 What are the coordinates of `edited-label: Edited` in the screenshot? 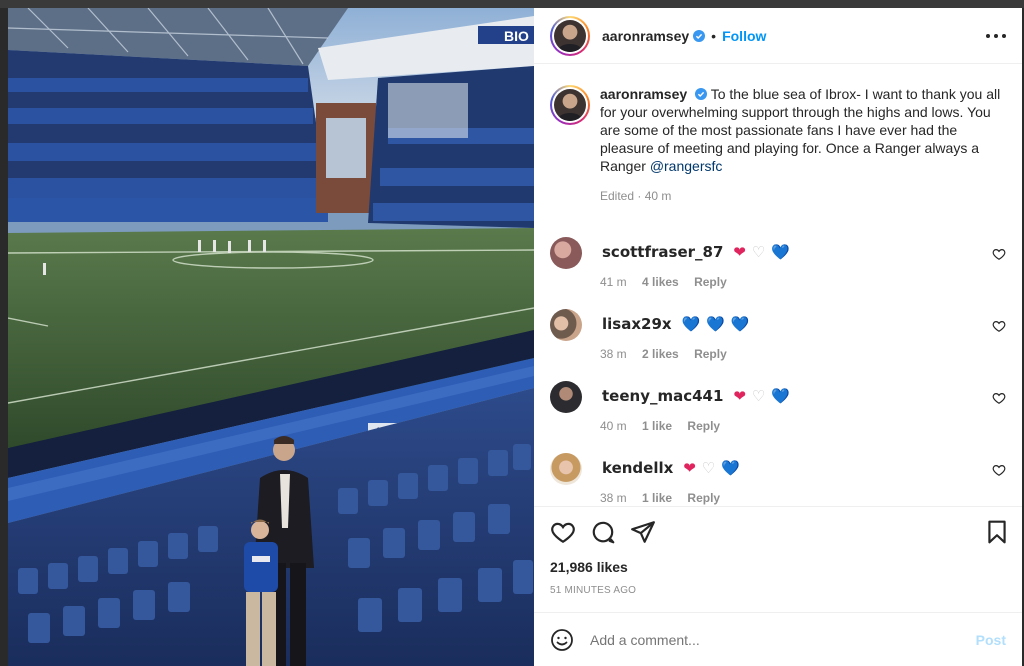 It's located at (617, 196).